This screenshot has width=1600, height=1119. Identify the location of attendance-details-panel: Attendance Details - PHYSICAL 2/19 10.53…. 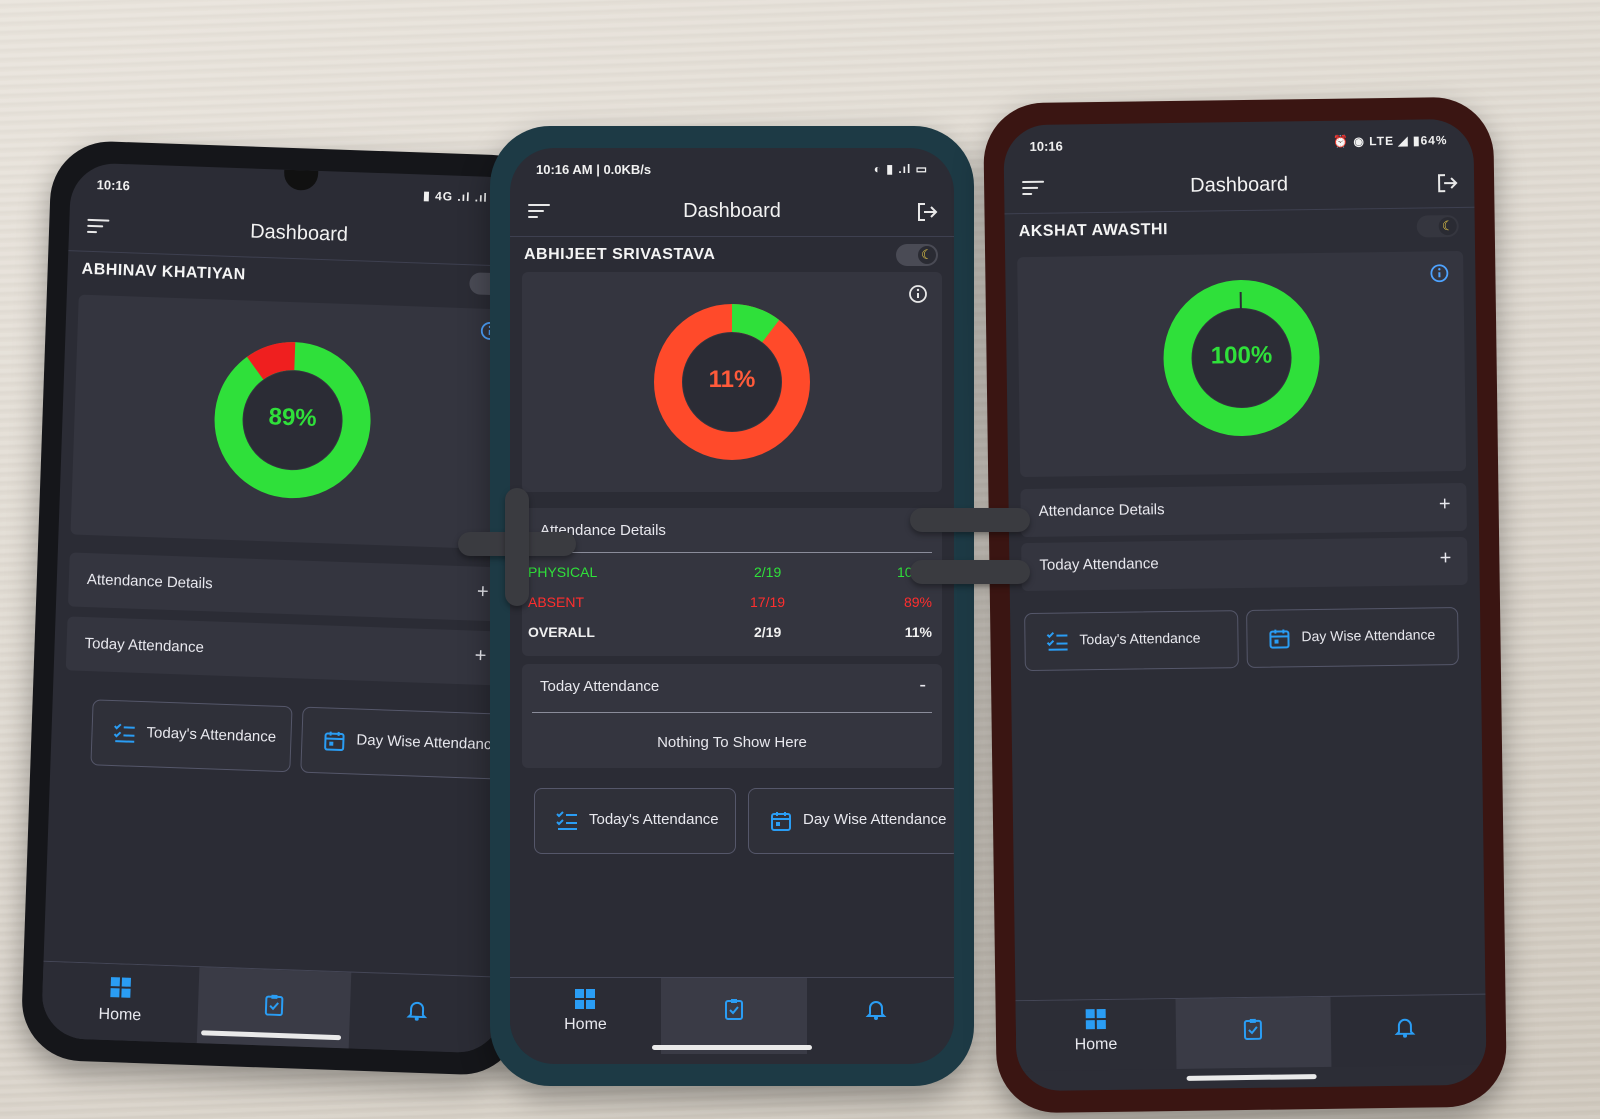
(732, 582).